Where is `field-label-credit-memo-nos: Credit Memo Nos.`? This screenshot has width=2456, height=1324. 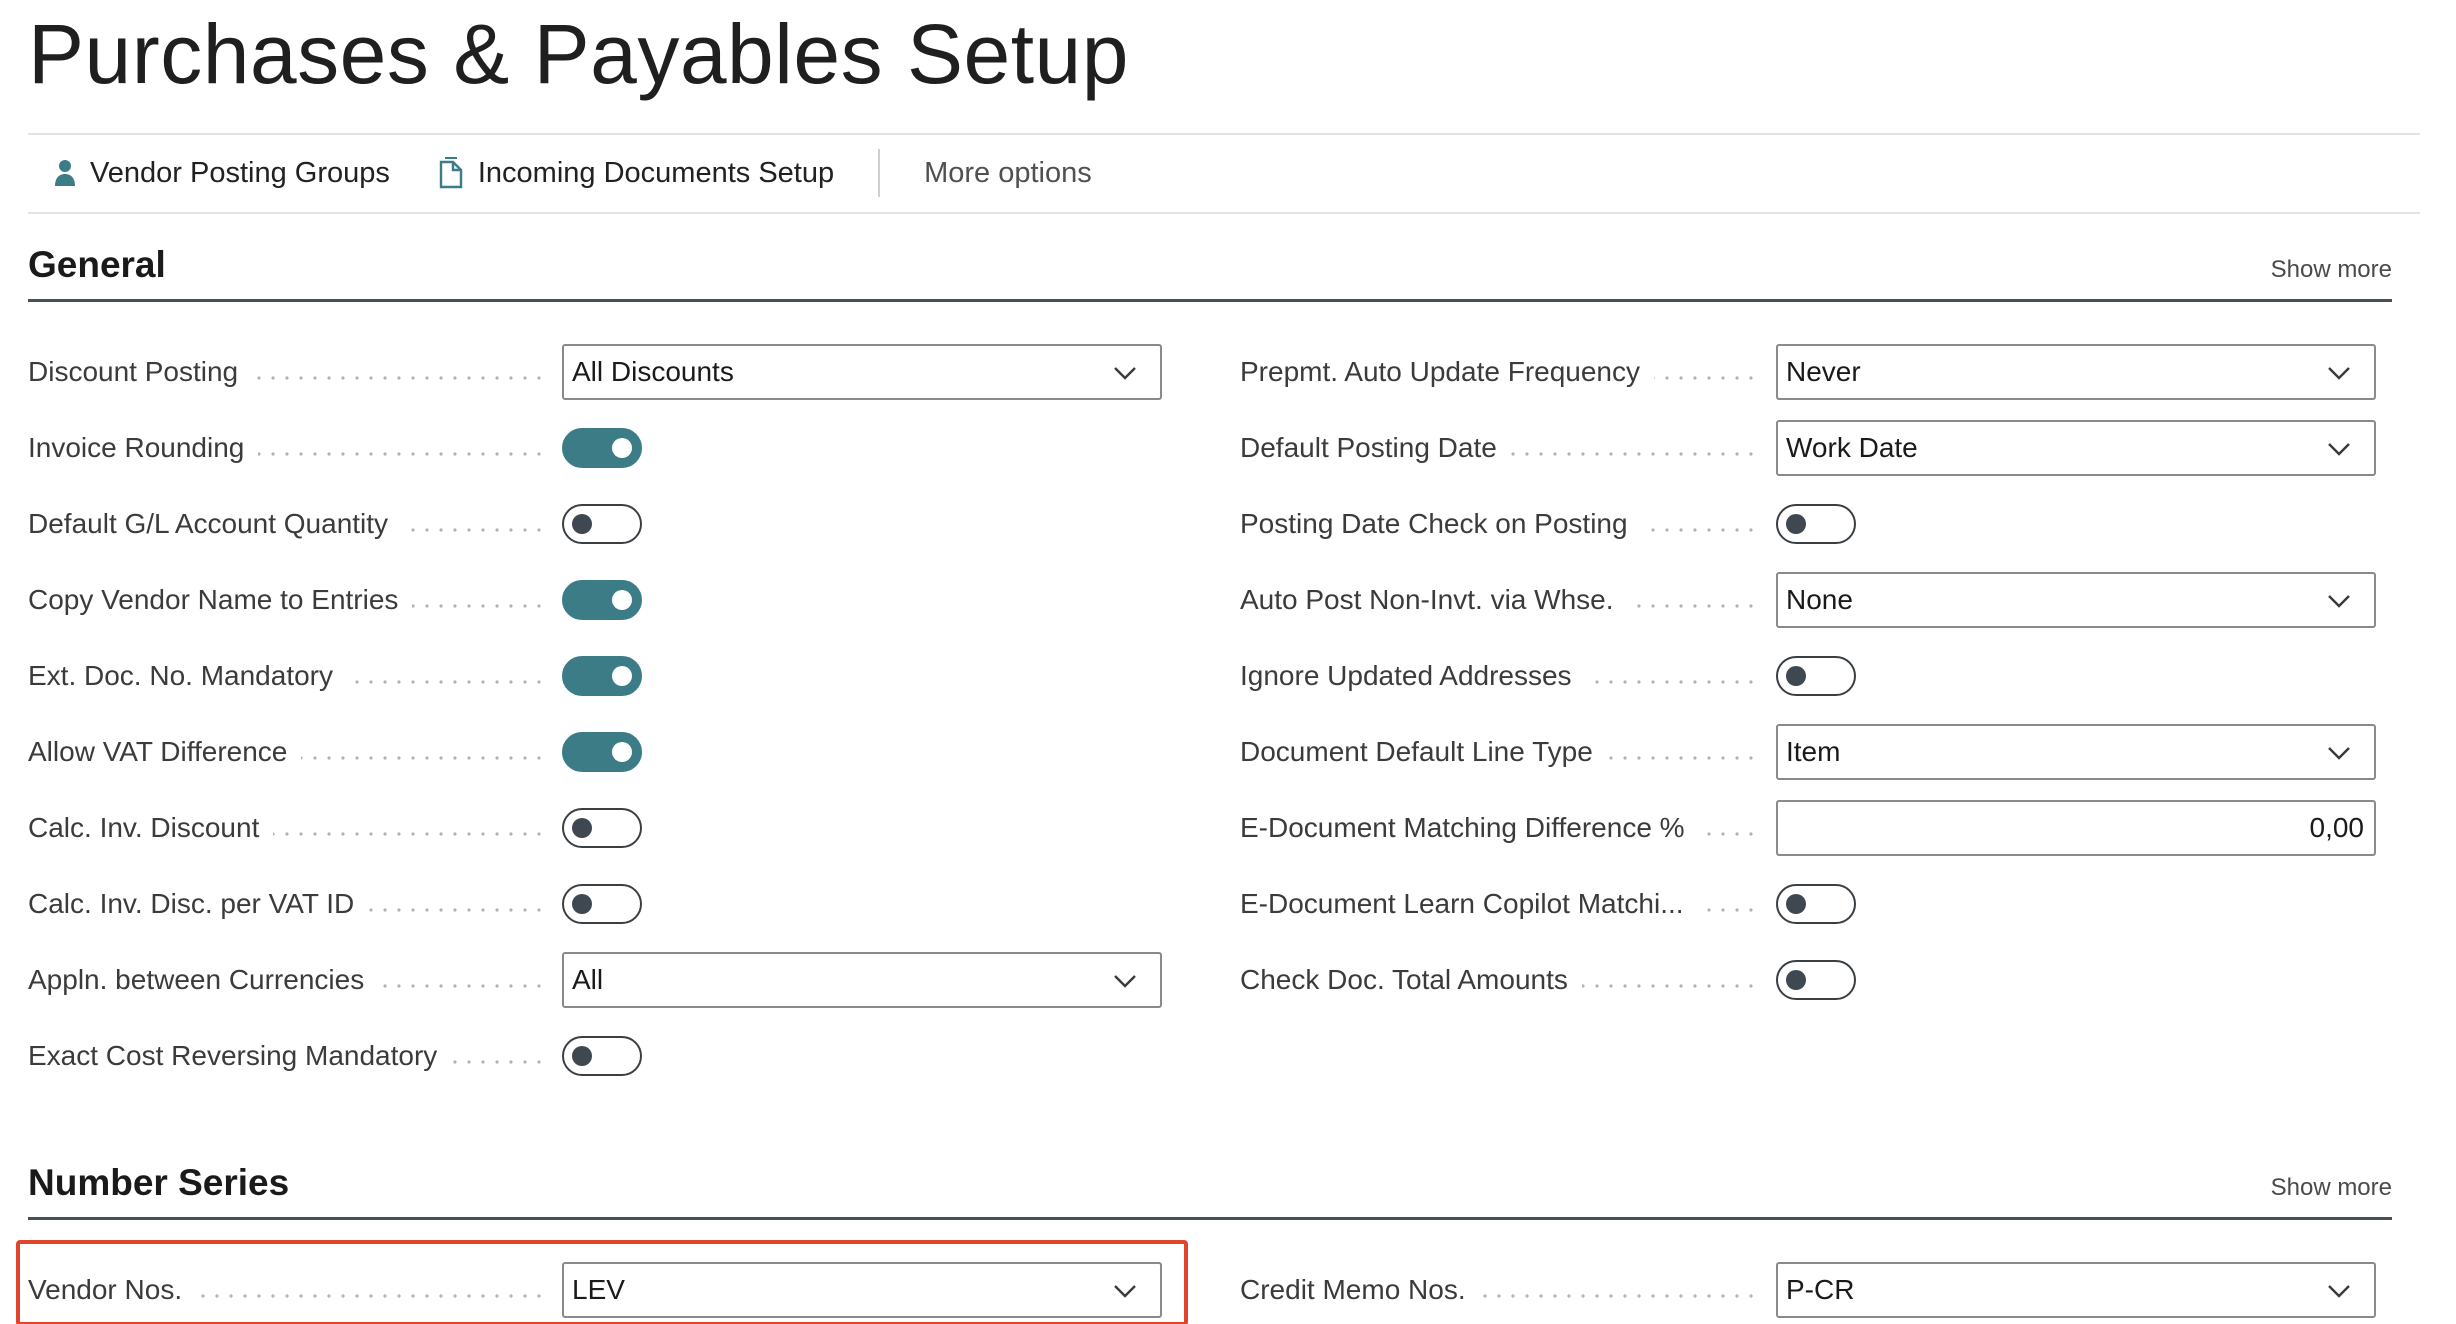
field-label-credit-memo-nos: Credit Memo Nos. is located at coordinates (1360, 1290).